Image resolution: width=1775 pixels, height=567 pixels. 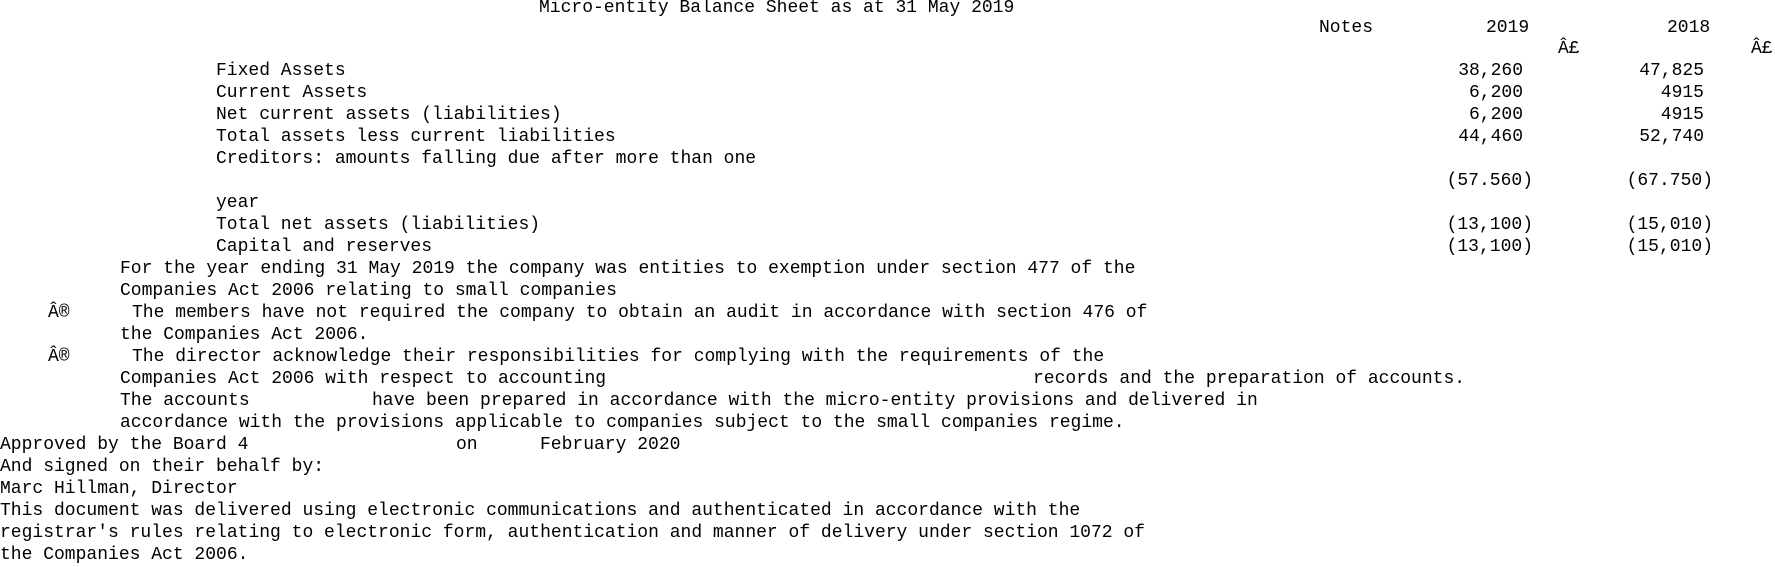 What do you see at coordinates (1671, 71) in the screenshot?
I see `row-value-prior: 47,825` at bounding box center [1671, 71].